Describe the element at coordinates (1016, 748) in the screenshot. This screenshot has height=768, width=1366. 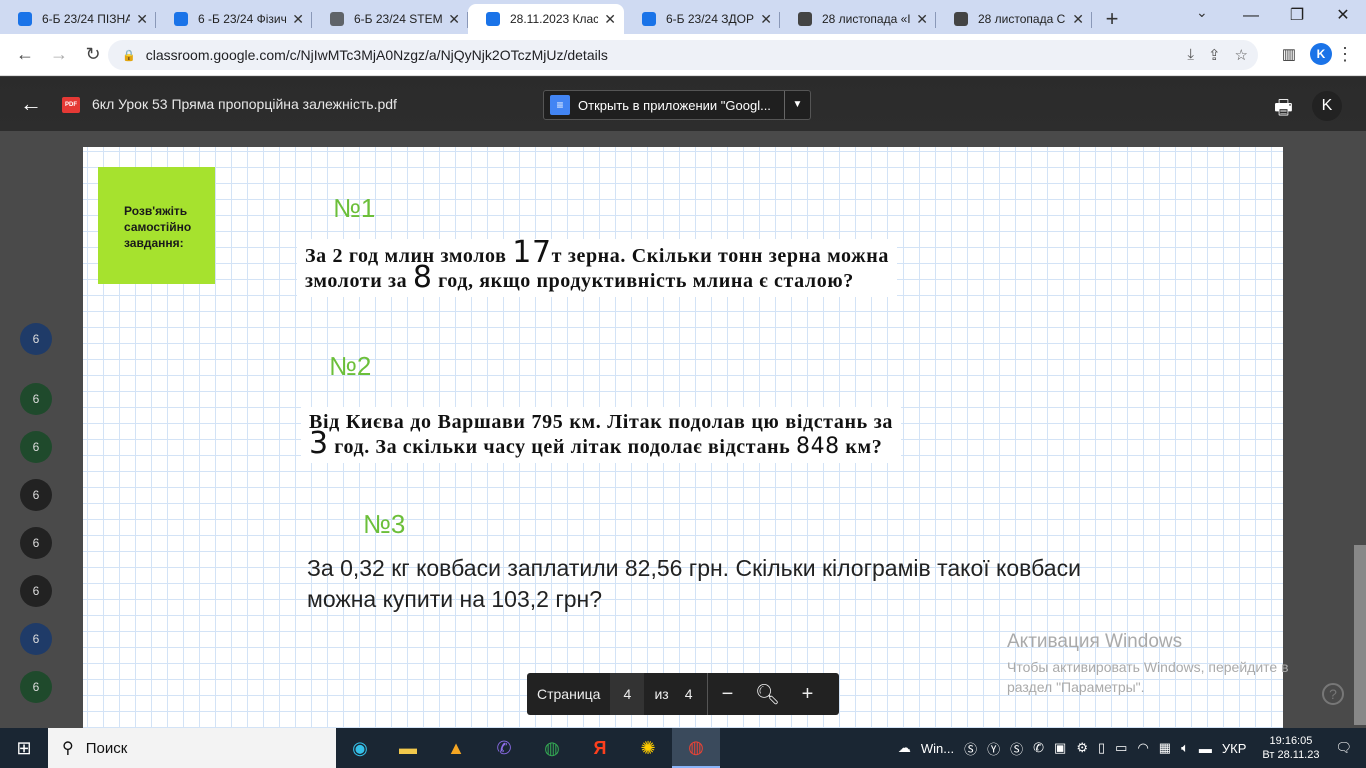
I see `tray-app-icon: Ⓢ` at that location.